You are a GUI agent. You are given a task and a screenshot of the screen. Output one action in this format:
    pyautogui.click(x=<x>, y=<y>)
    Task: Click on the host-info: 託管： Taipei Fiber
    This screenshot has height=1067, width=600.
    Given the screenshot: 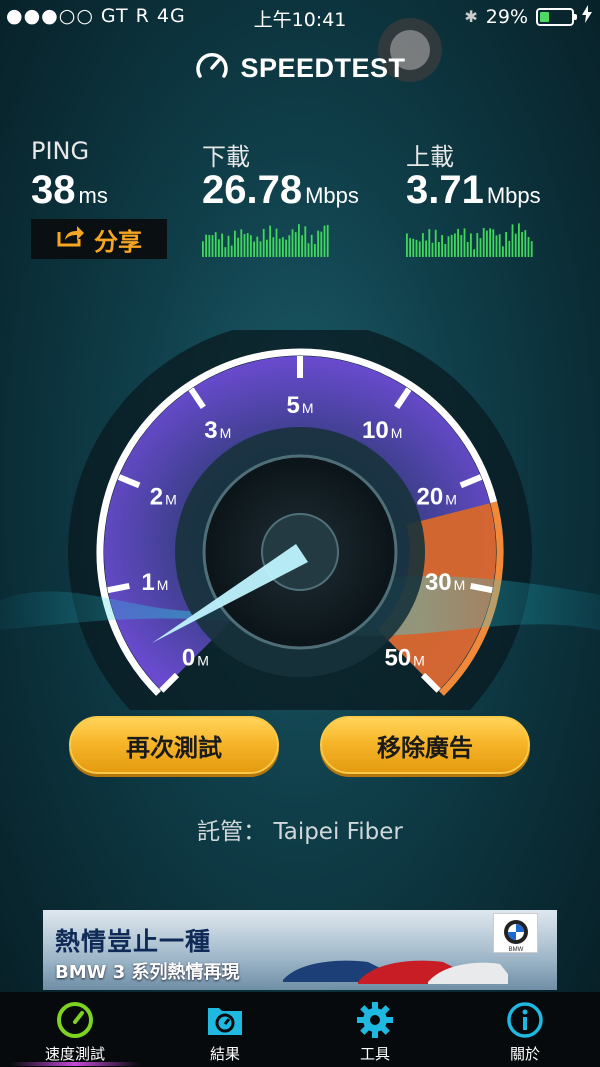 What is the action you would take?
    pyautogui.click(x=300, y=829)
    